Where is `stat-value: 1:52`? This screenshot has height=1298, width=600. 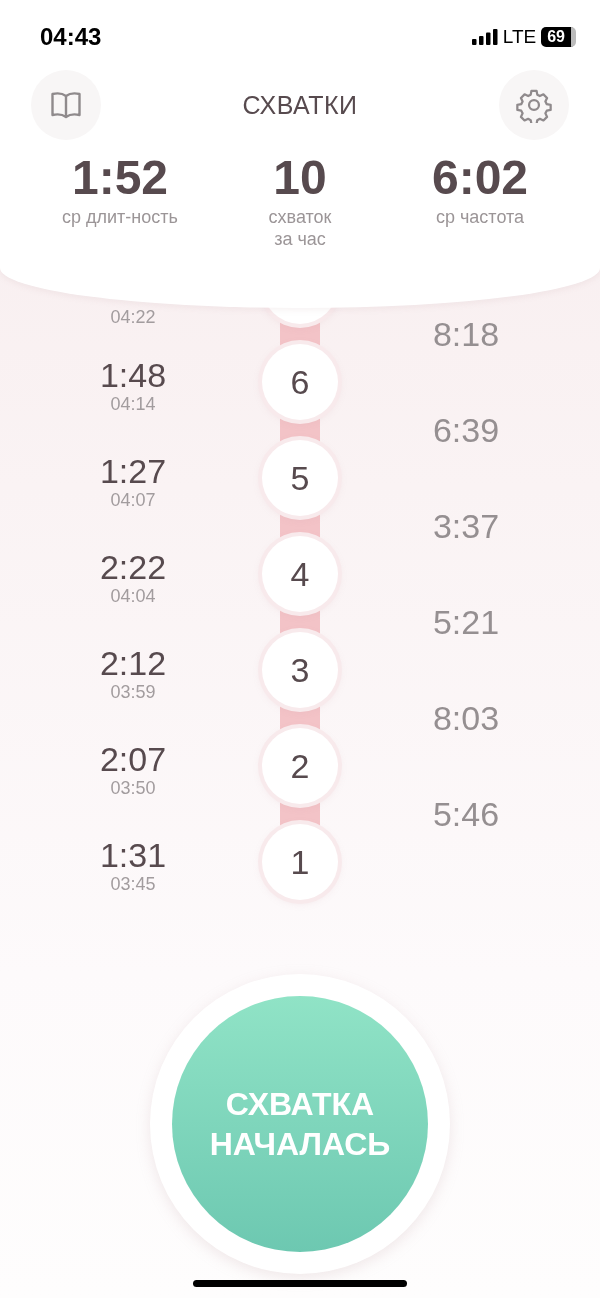
stat-value: 1:52 is located at coordinates (120, 178).